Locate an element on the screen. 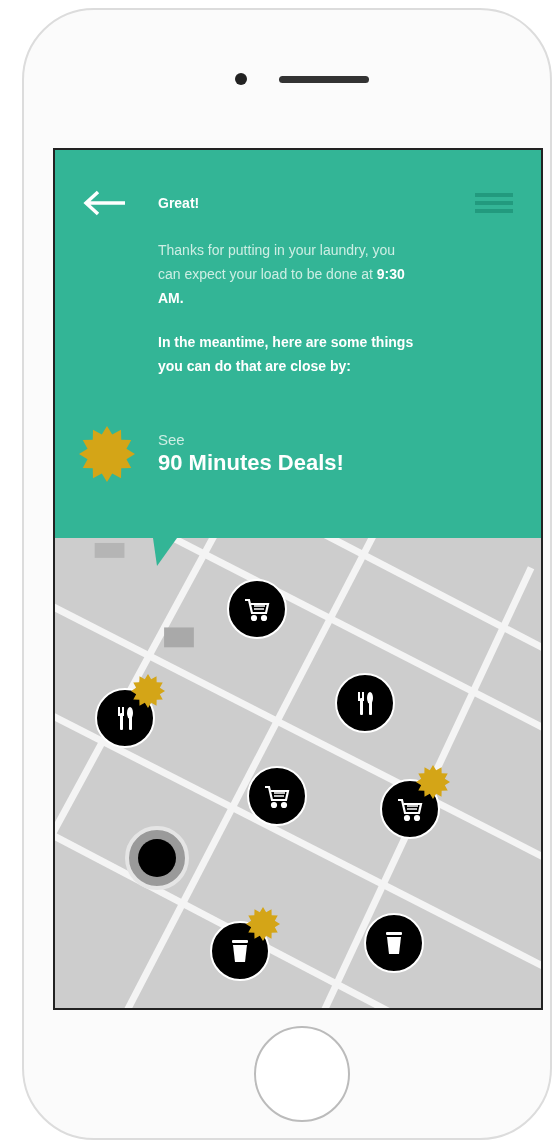 The width and height of the screenshot is (558, 1148). nearby-prompt: In the meantime, here are some things you can do that are close by: is located at coordinates (286, 354).